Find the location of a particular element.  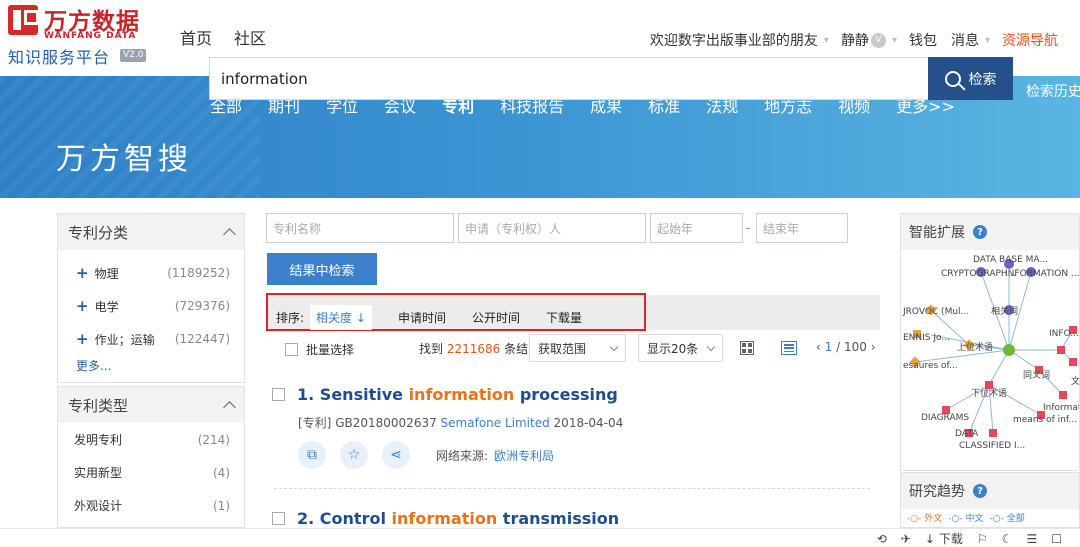

panel-title: 专利分类 is located at coordinates (98, 232).